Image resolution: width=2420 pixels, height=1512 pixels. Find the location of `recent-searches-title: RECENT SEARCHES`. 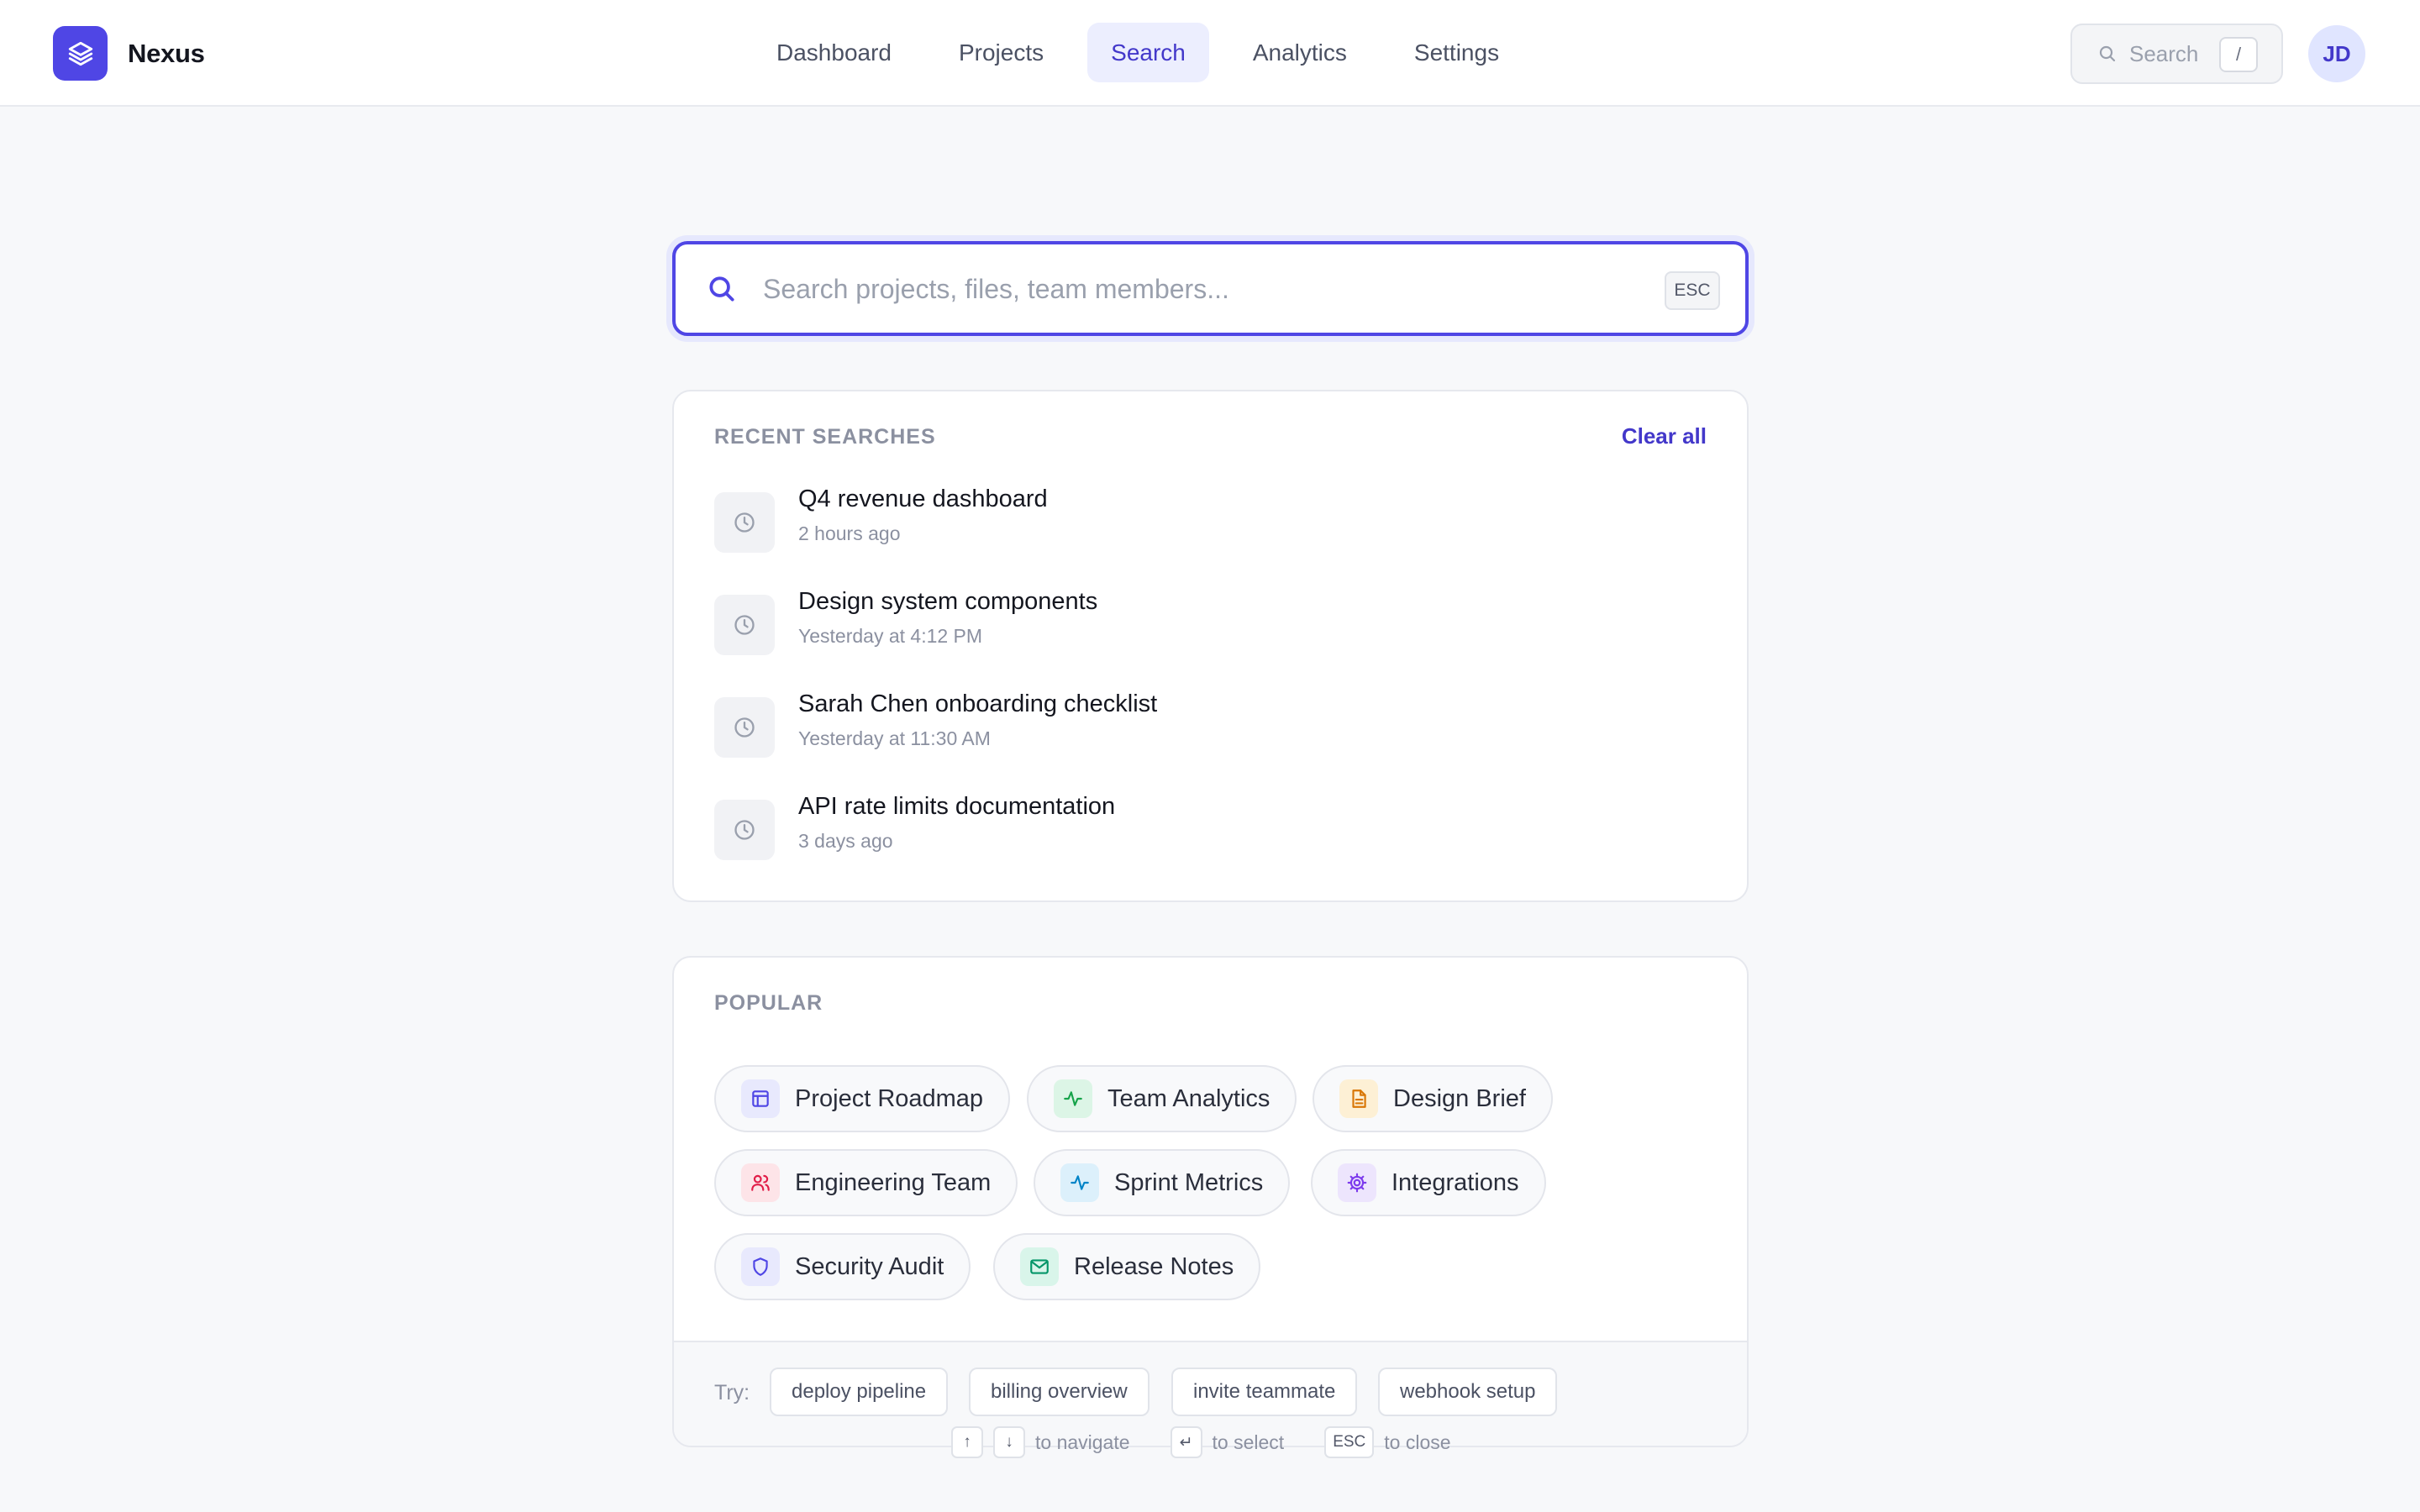

recent-searches-title: RECENT SEARCHES is located at coordinates (825, 437).